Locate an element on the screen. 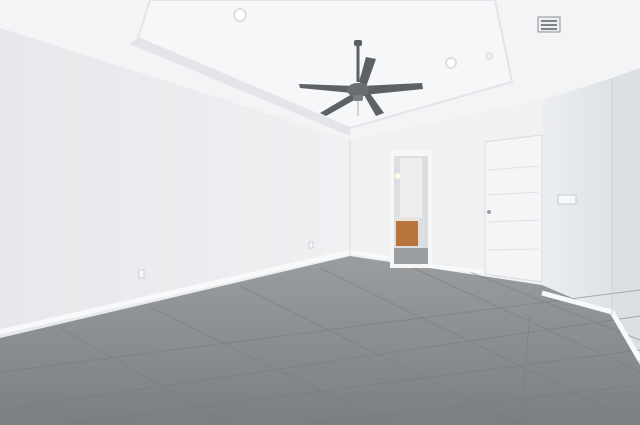 Image resolution: width=640 pixels, height=425 pixels. door-handle is located at coordinates (489, 212).